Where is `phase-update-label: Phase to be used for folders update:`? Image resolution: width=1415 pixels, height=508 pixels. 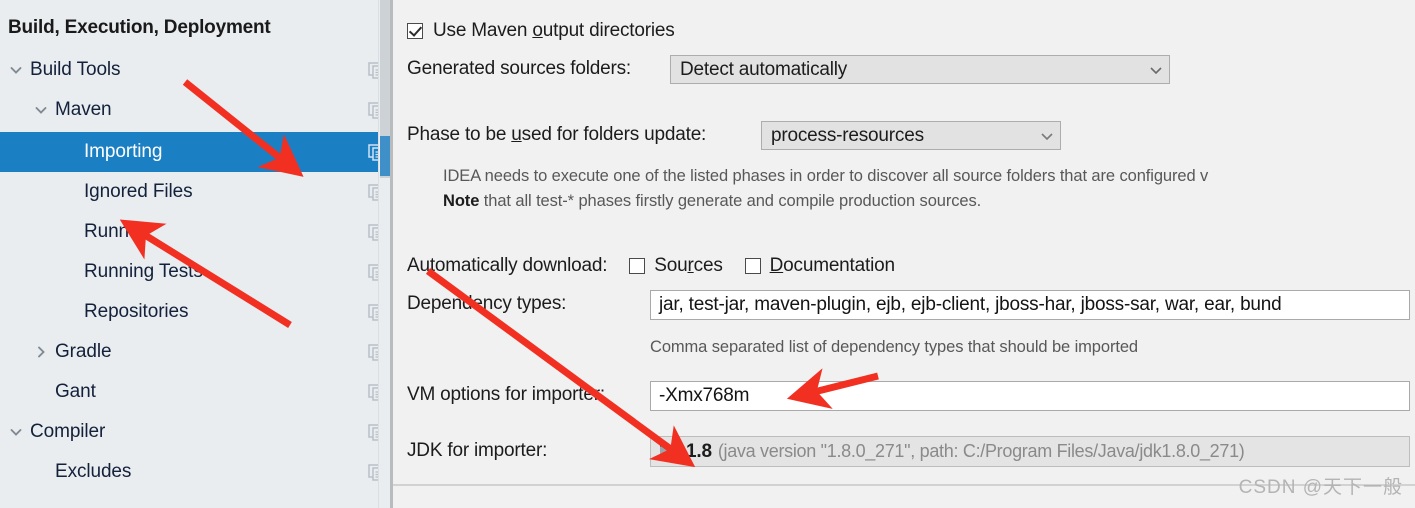
phase-update-label: Phase to be used for folders update: is located at coordinates (557, 134).